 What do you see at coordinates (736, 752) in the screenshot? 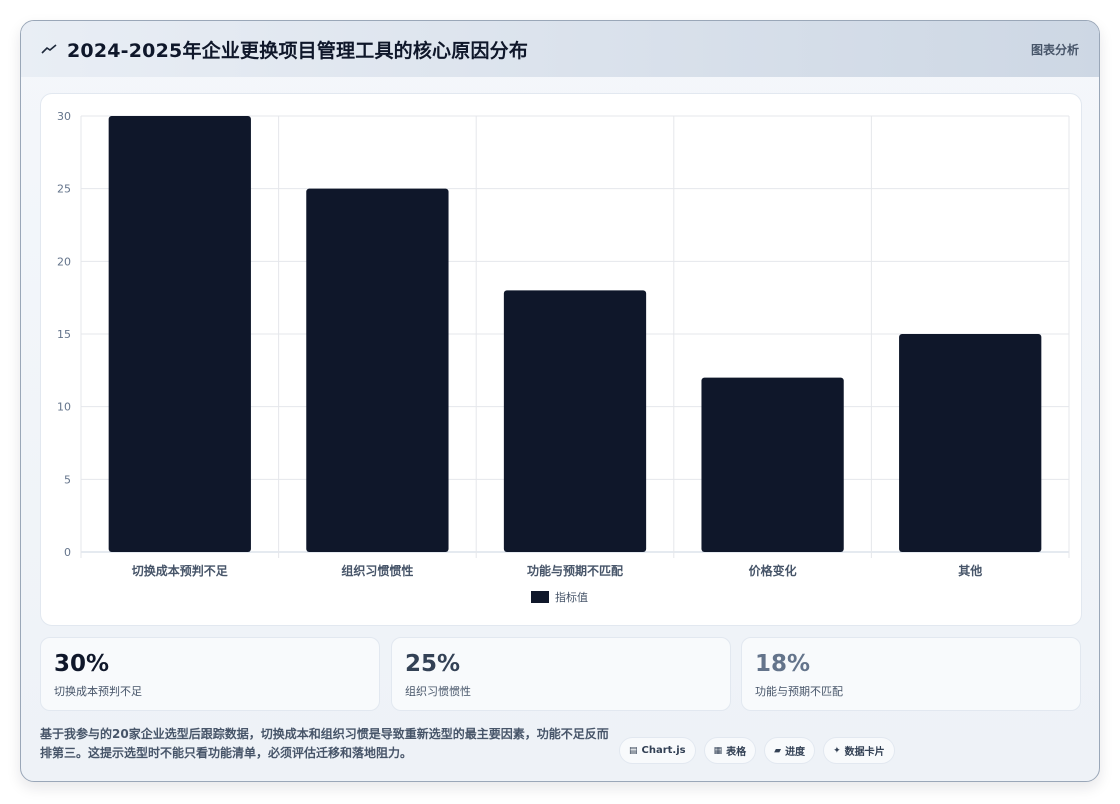
I see `chip-label: 表格` at bounding box center [736, 752].